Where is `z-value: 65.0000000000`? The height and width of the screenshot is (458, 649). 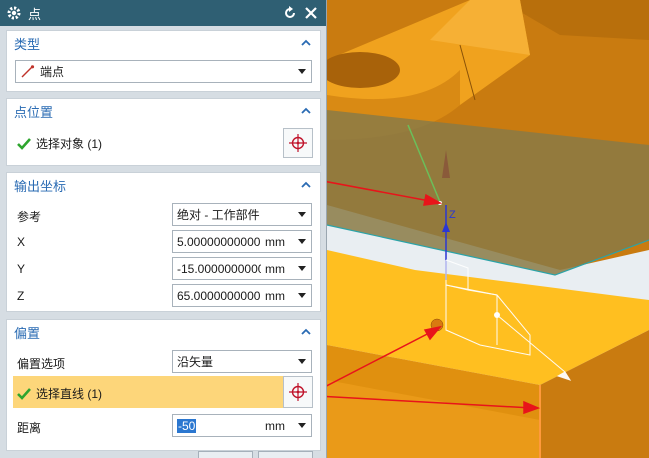 z-value: 65.0000000000 is located at coordinates (219, 296).